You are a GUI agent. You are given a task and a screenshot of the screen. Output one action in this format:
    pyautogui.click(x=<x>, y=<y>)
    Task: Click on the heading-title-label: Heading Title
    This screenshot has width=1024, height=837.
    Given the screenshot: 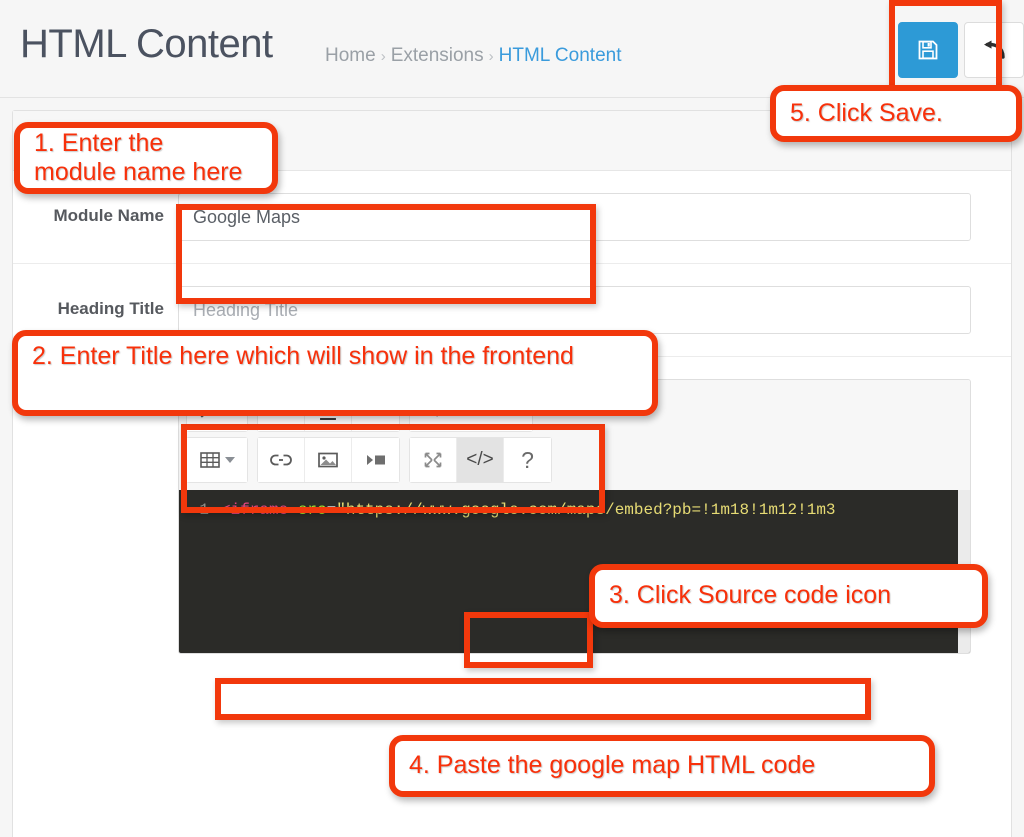 What is the action you would take?
    pyautogui.click(x=110, y=308)
    